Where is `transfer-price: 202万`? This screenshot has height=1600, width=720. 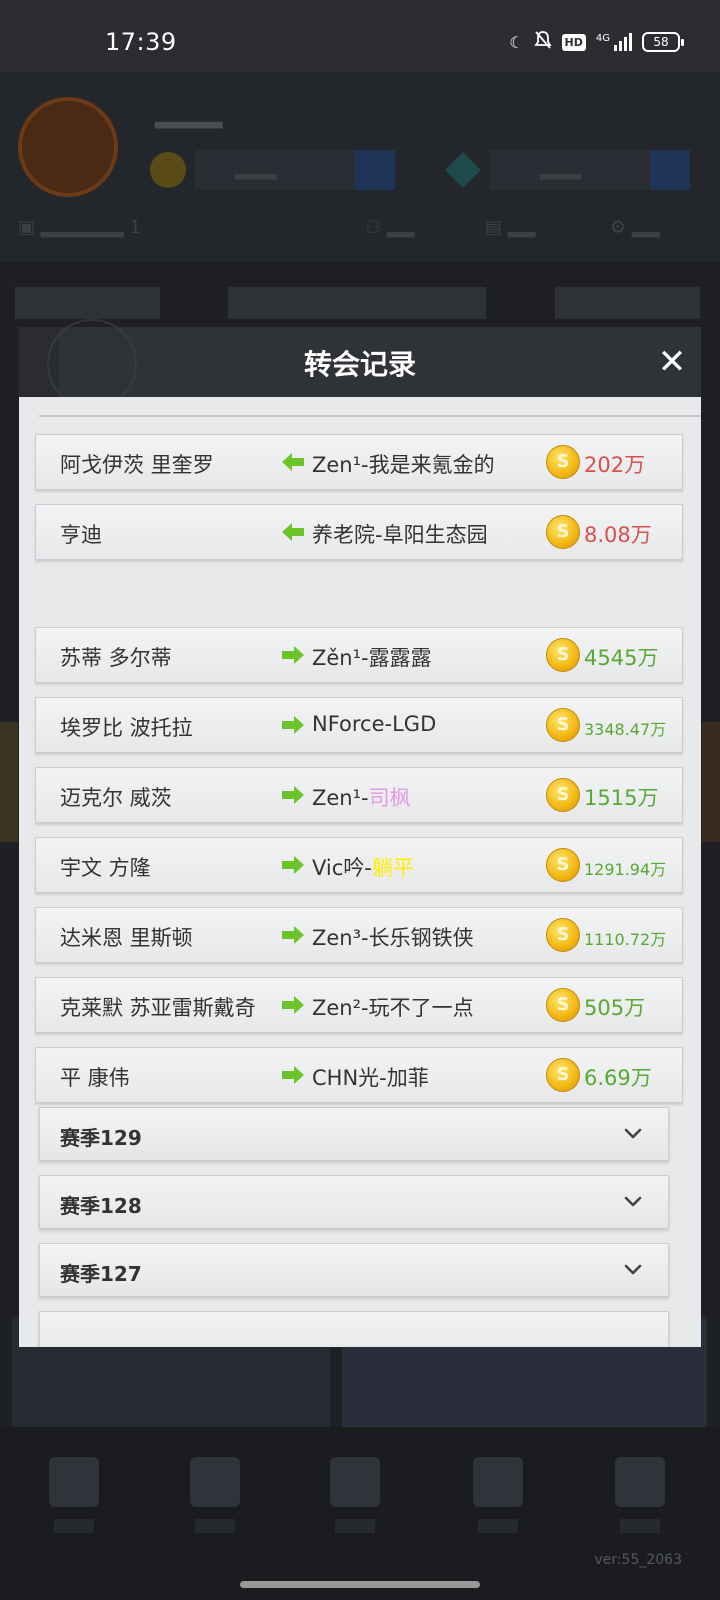
transfer-price: 202万 is located at coordinates (615, 465).